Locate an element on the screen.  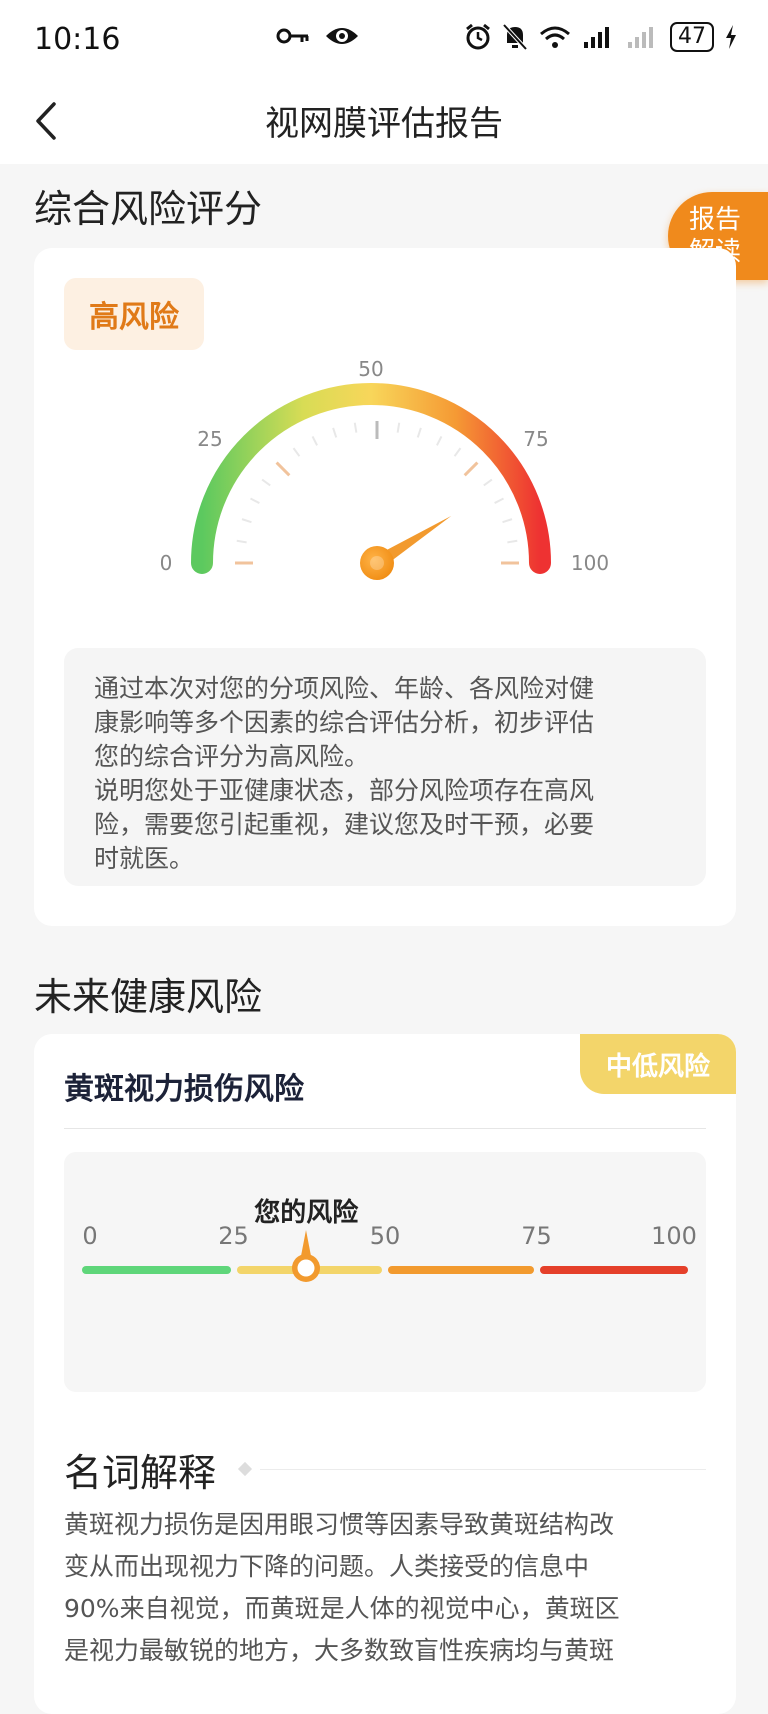
gauge-tick-label: 25 is located at coordinates (209, 439).